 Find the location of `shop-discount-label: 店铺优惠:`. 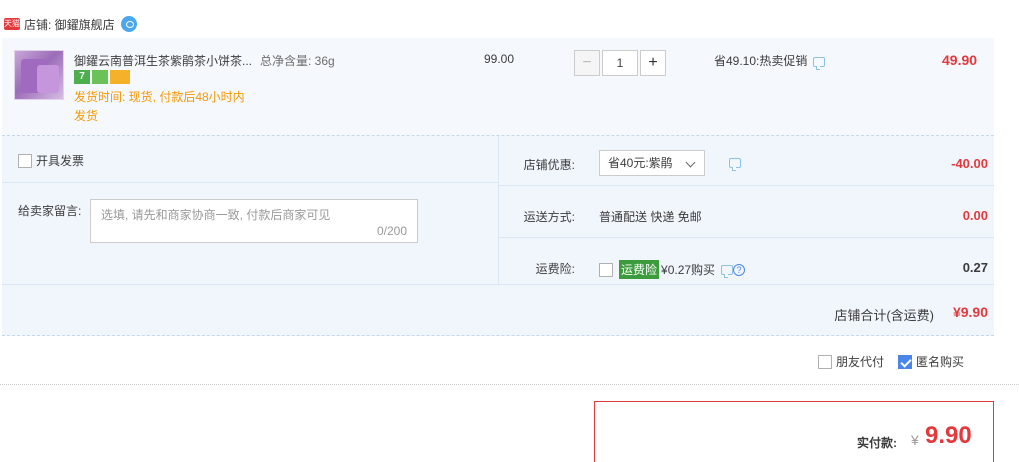

shop-discount-label: 店铺优惠: is located at coordinates (549, 165).